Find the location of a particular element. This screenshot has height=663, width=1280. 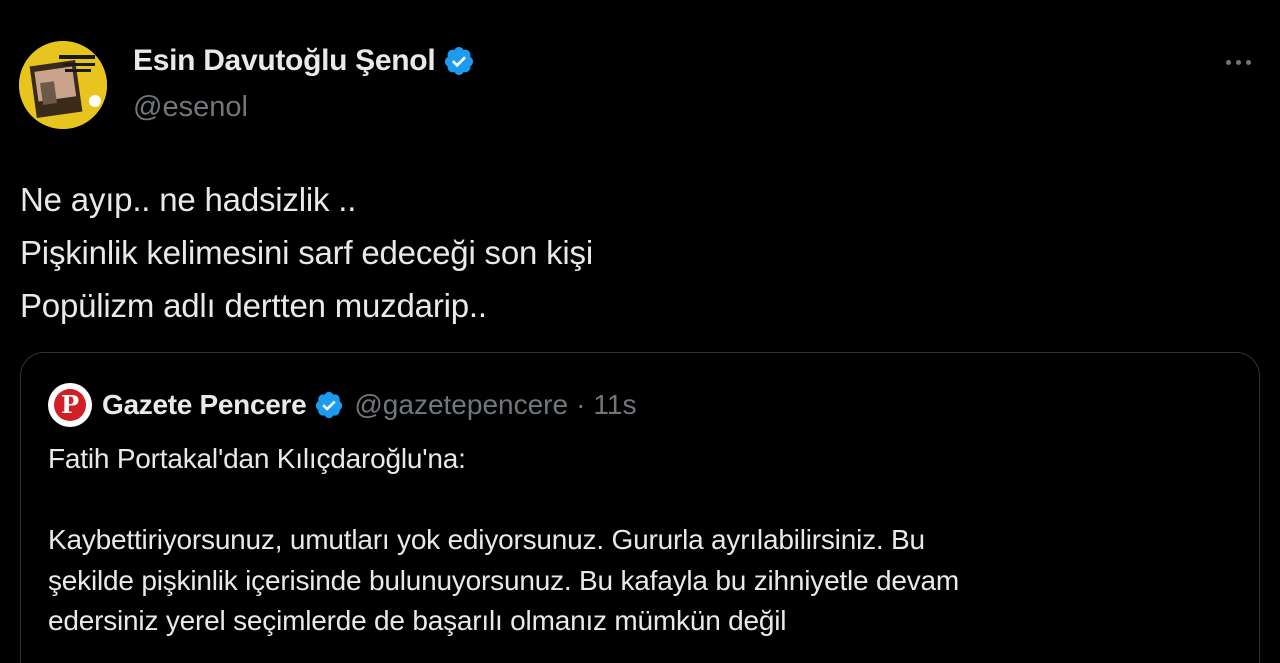

gazete-pencere-logo-icon: P is located at coordinates (70, 405).